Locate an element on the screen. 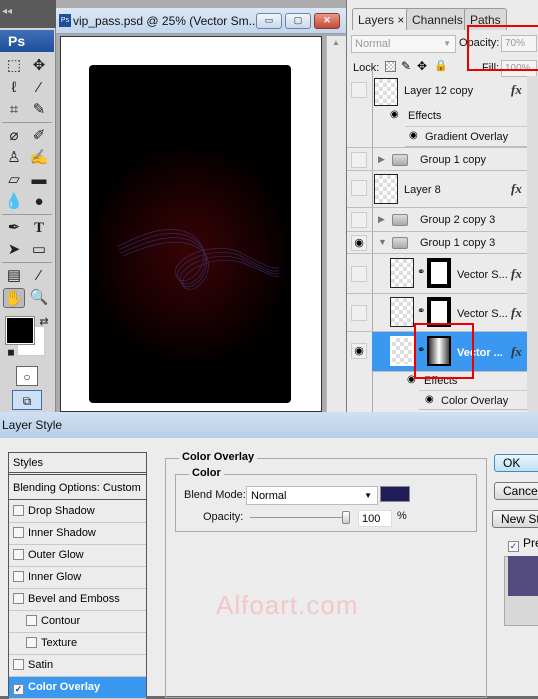 The height and width of the screenshot is (699, 538). type-tool-icon: T is located at coordinates (39, 228).